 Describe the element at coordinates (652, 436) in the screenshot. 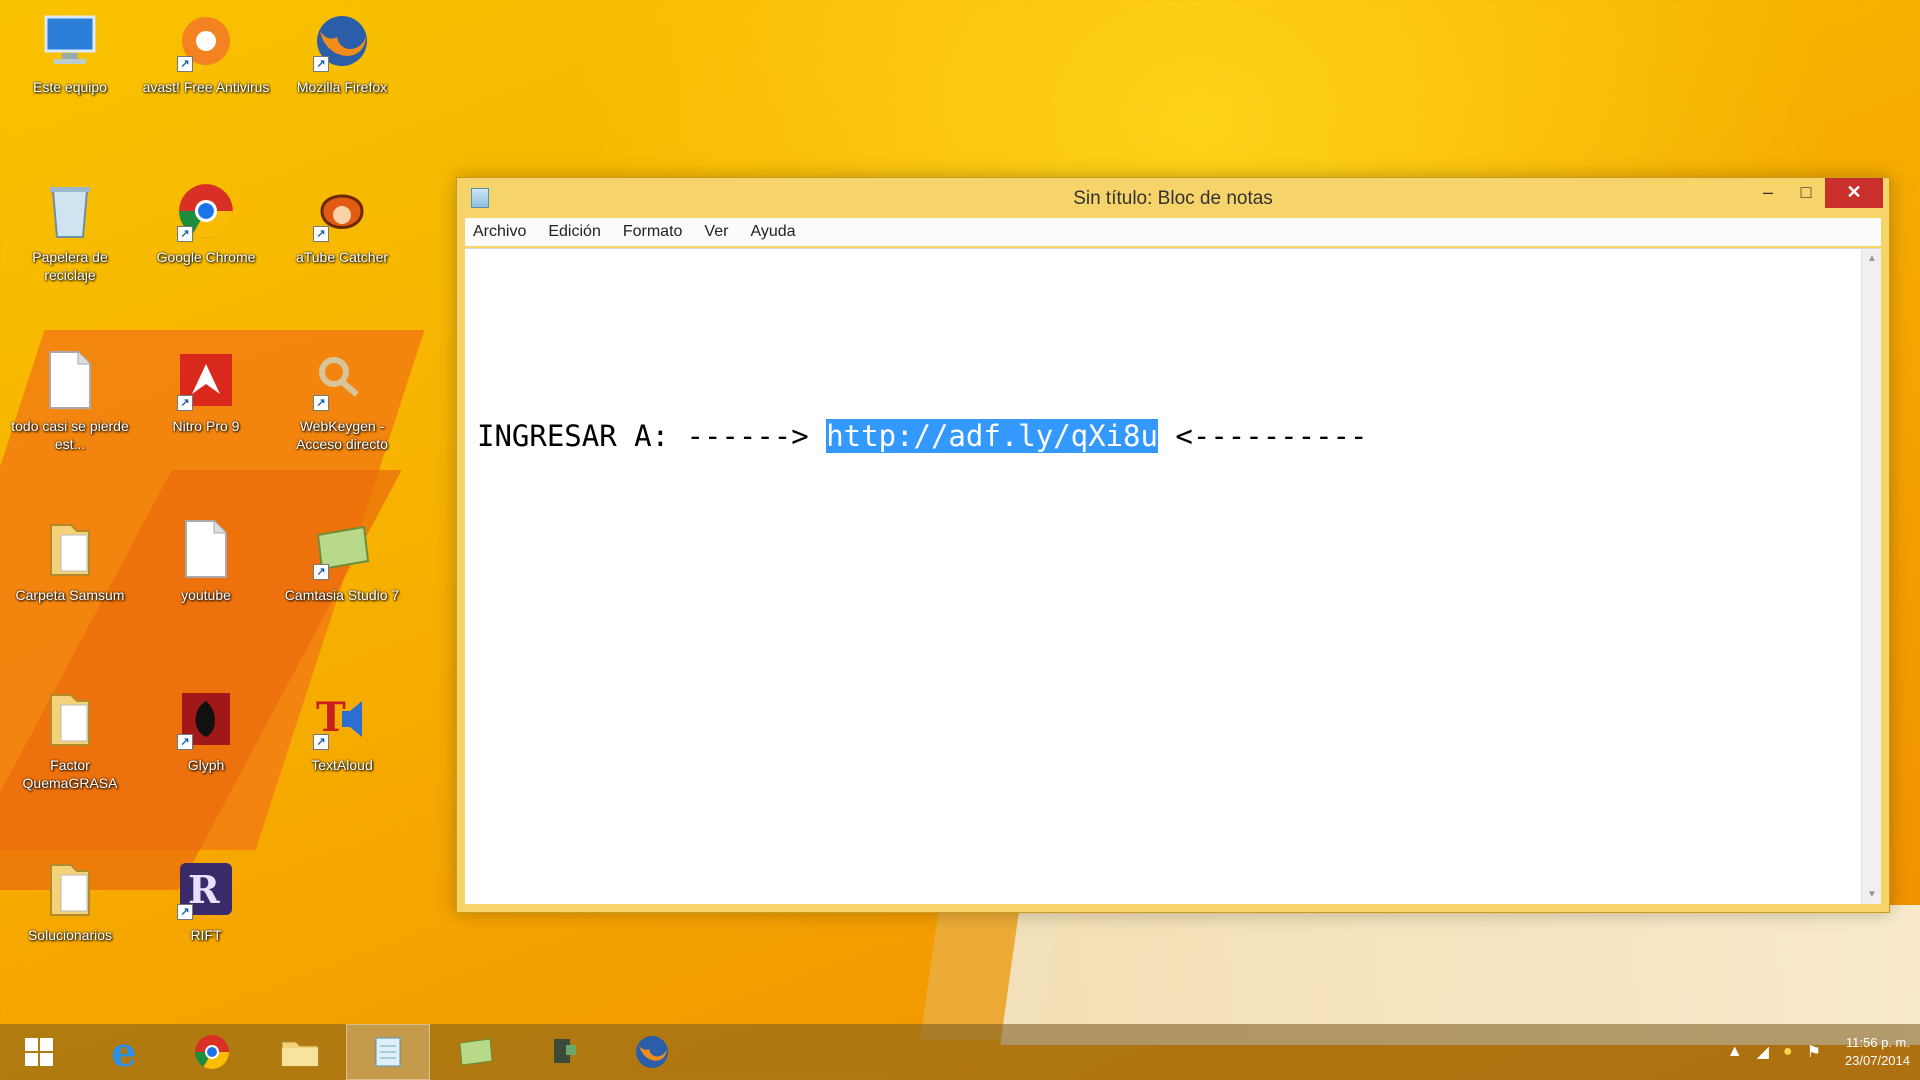

I see `text-prefix: INGRESAR A: ------>` at that location.